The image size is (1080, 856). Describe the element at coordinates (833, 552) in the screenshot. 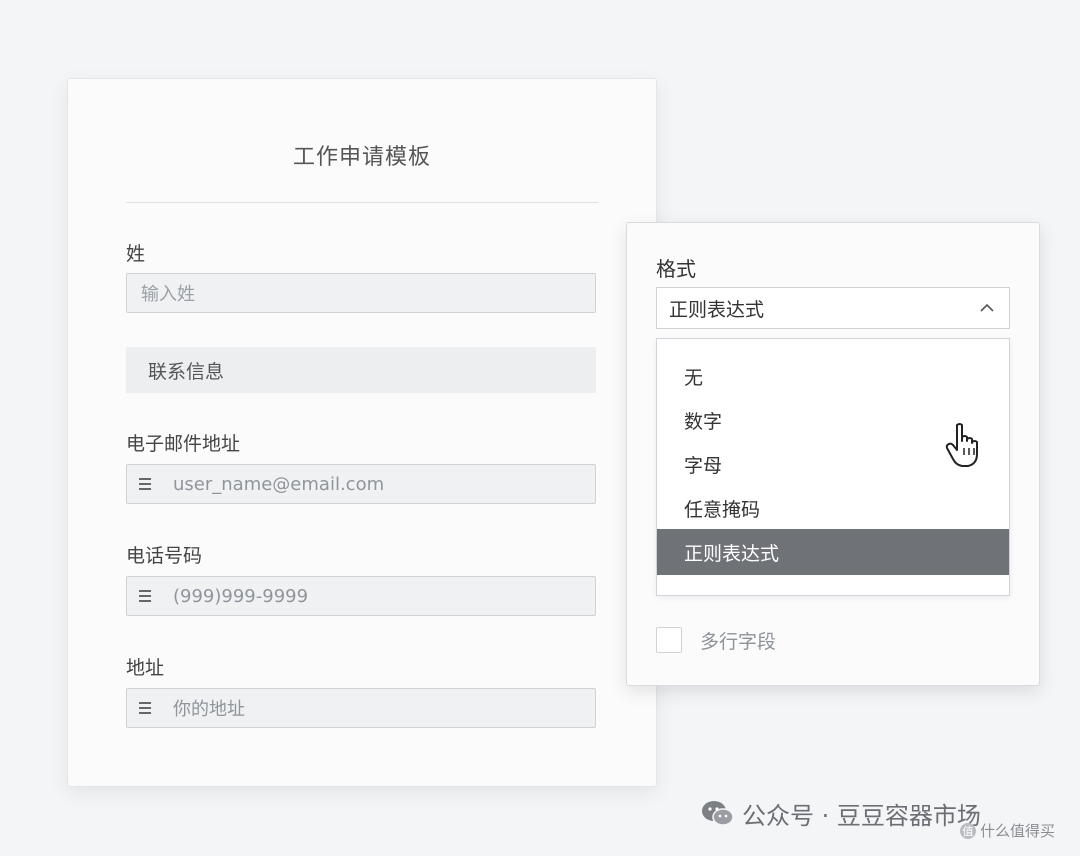

I see `option-regex: 正则表达式` at that location.